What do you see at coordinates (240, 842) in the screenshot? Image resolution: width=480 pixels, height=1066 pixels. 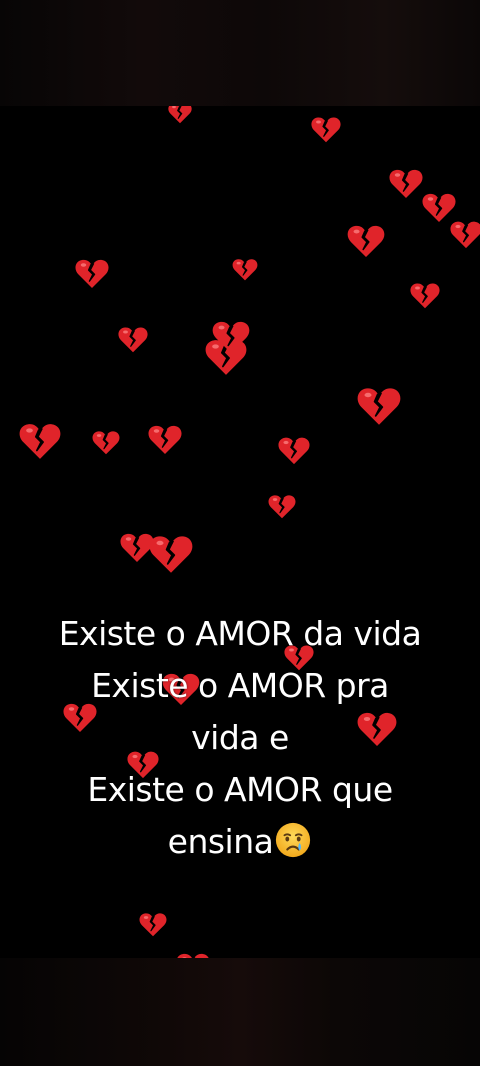 I see `caption-line-5: ensina` at bounding box center [240, 842].